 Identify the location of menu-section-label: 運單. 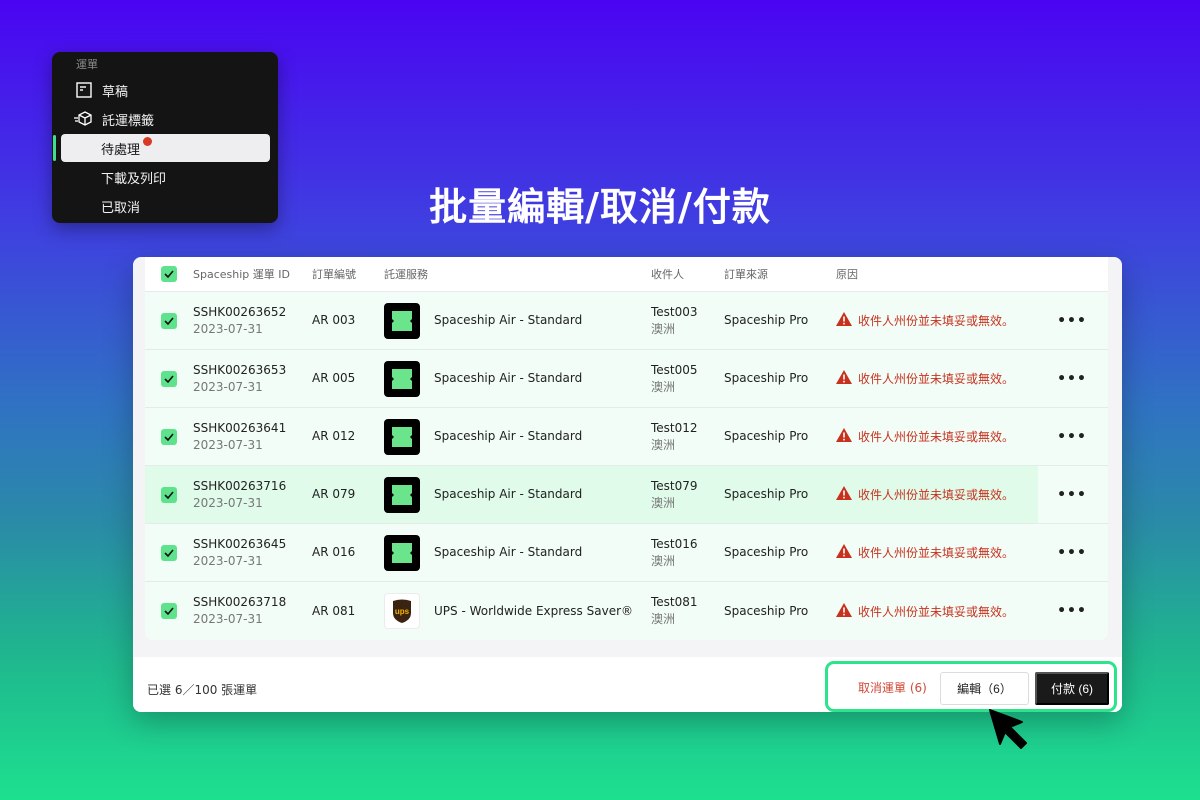
(87, 64).